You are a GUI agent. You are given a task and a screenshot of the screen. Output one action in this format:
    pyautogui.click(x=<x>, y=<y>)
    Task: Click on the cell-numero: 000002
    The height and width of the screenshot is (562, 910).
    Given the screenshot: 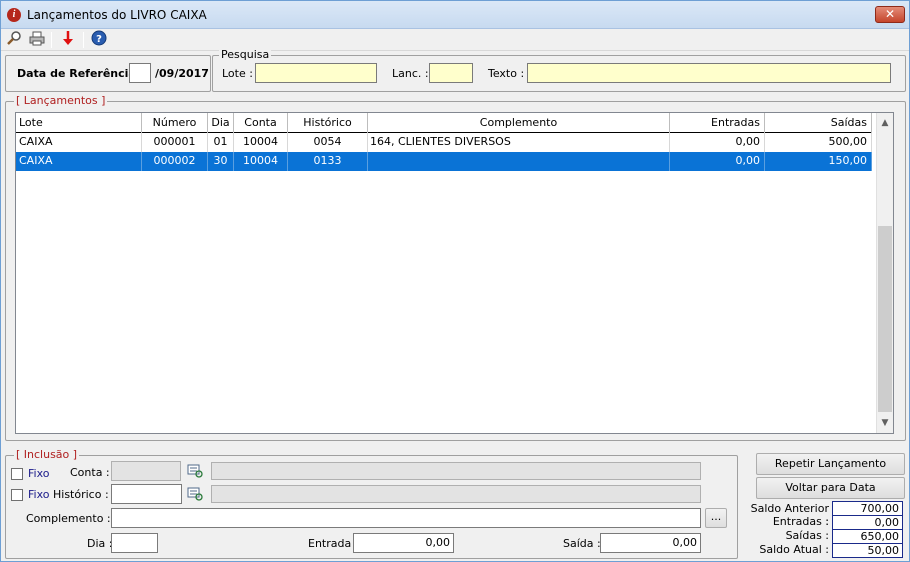 What is the action you would take?
    pyautogui.click(x=175, y=161)
    